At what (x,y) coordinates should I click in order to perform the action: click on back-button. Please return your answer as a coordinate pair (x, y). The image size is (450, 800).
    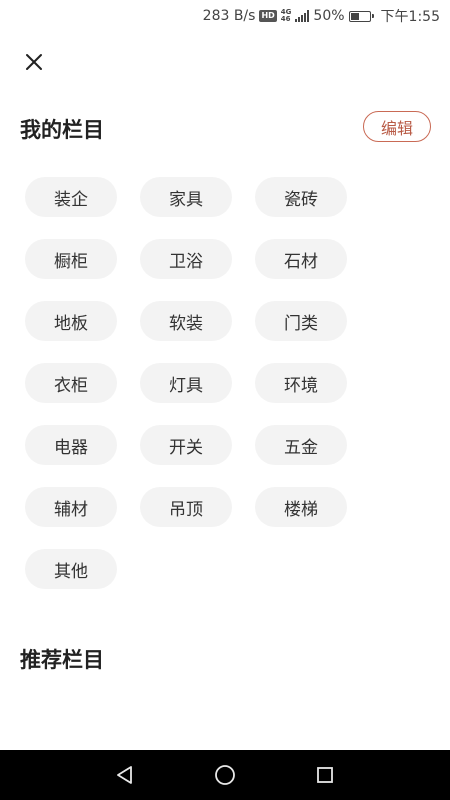
    Looking at the image, I should click on (125, 775).